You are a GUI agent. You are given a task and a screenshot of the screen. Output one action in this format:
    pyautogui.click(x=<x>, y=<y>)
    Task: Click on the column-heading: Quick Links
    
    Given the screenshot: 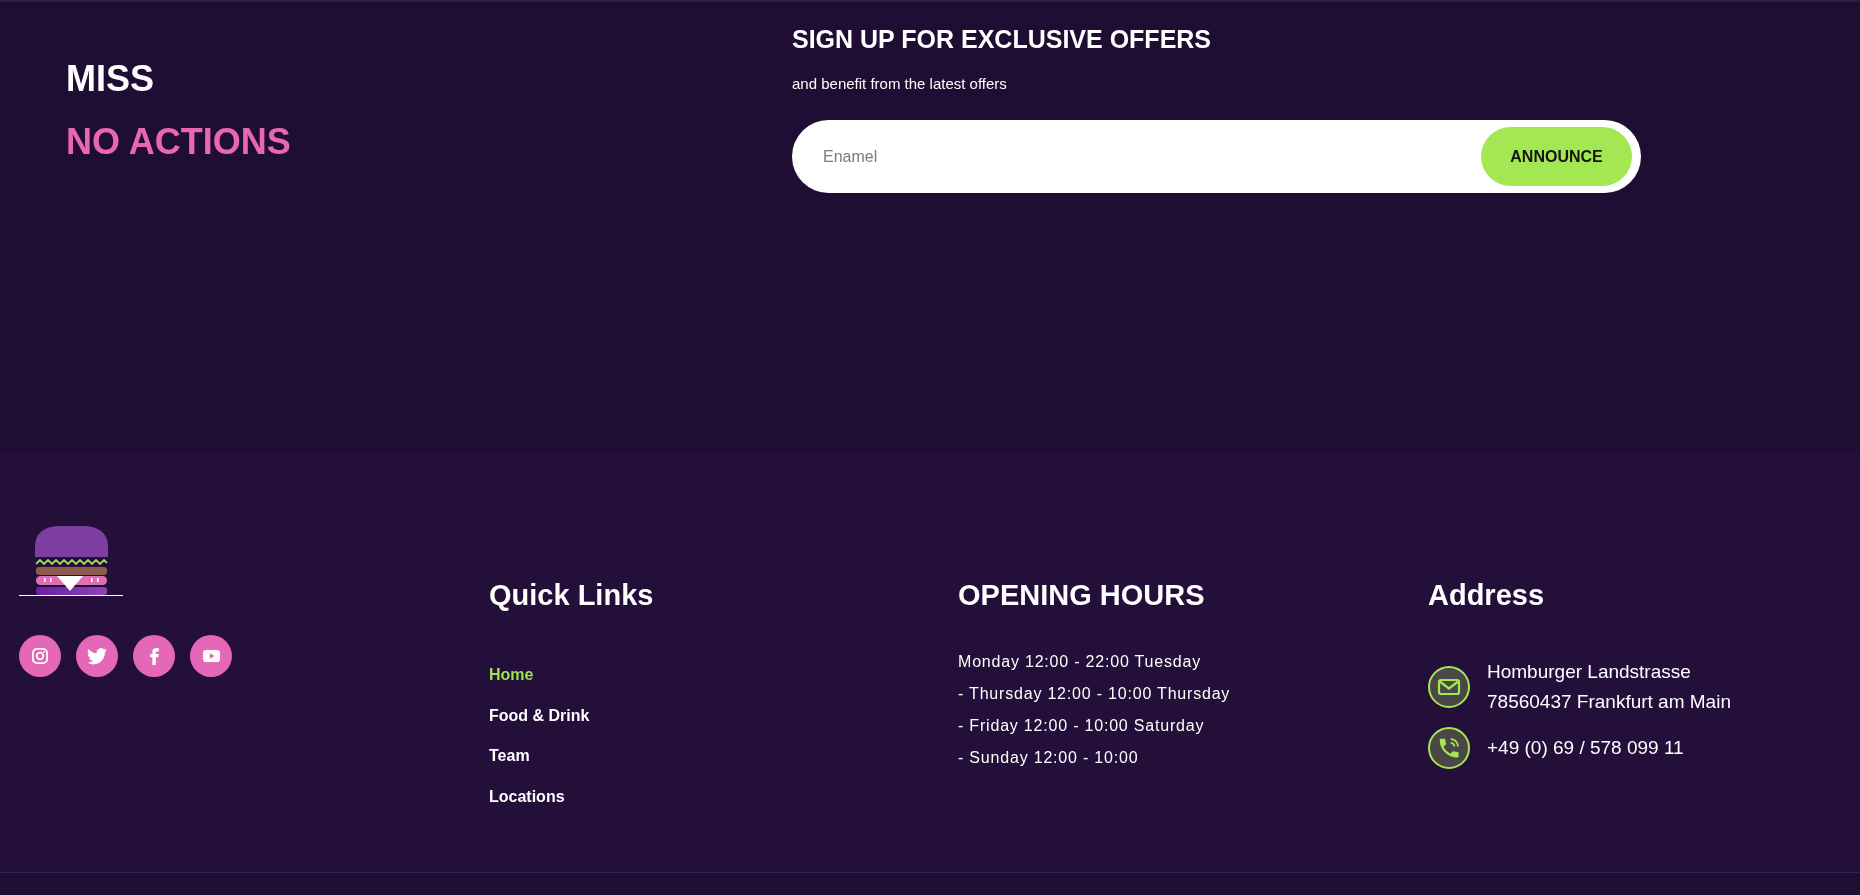 What is the action you would take?
    pyautogui.click(x=571, y=595)
    